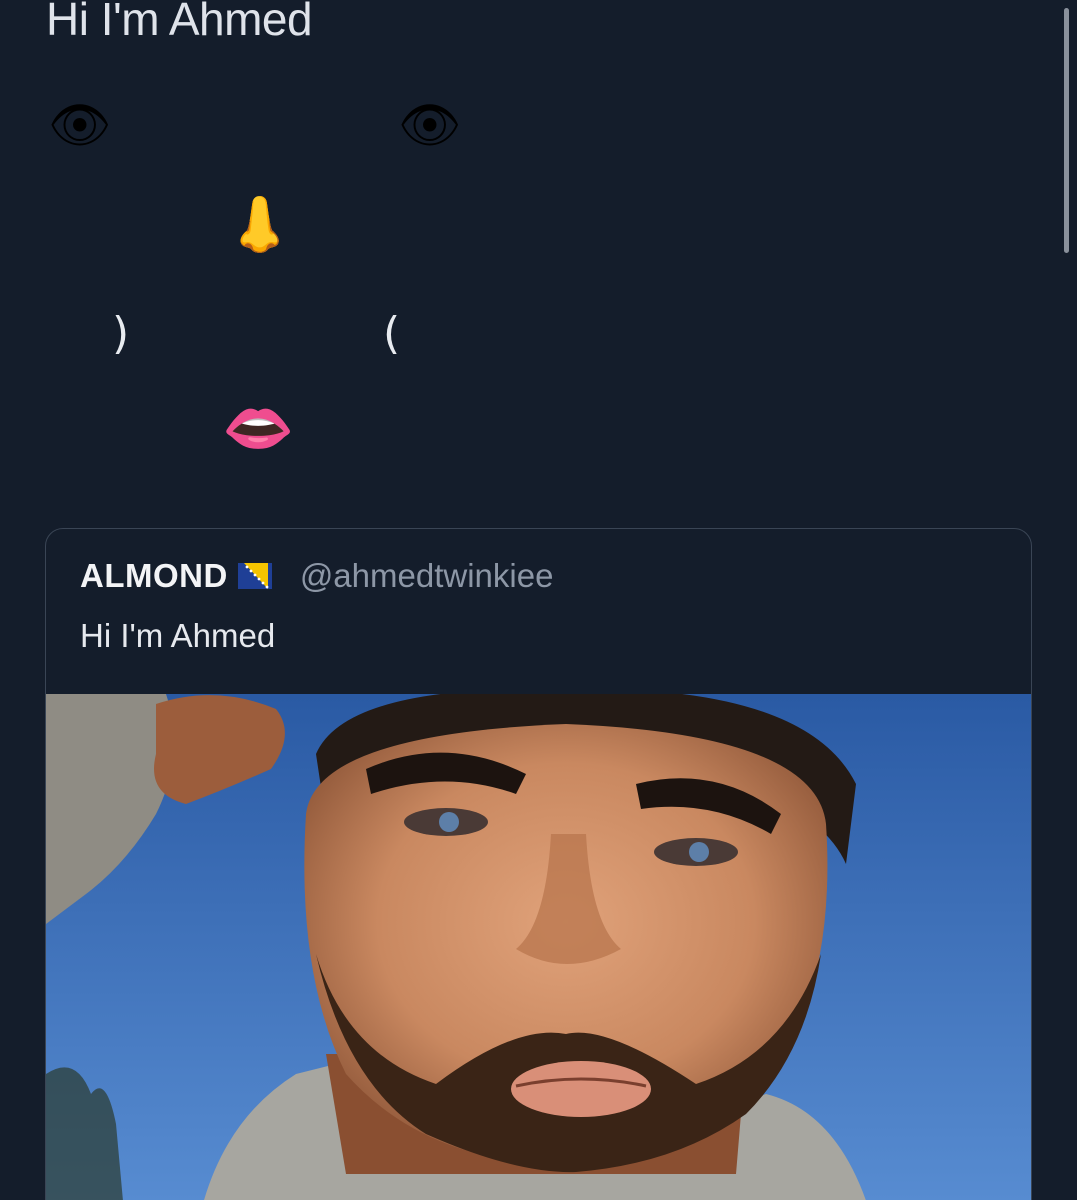 The height and width of the screenshot is (1200, 1077). What do you see at coordinates (154, 576) in the screenshot?
I see `display-name: ALMOND` at bounding box center [154, 576].